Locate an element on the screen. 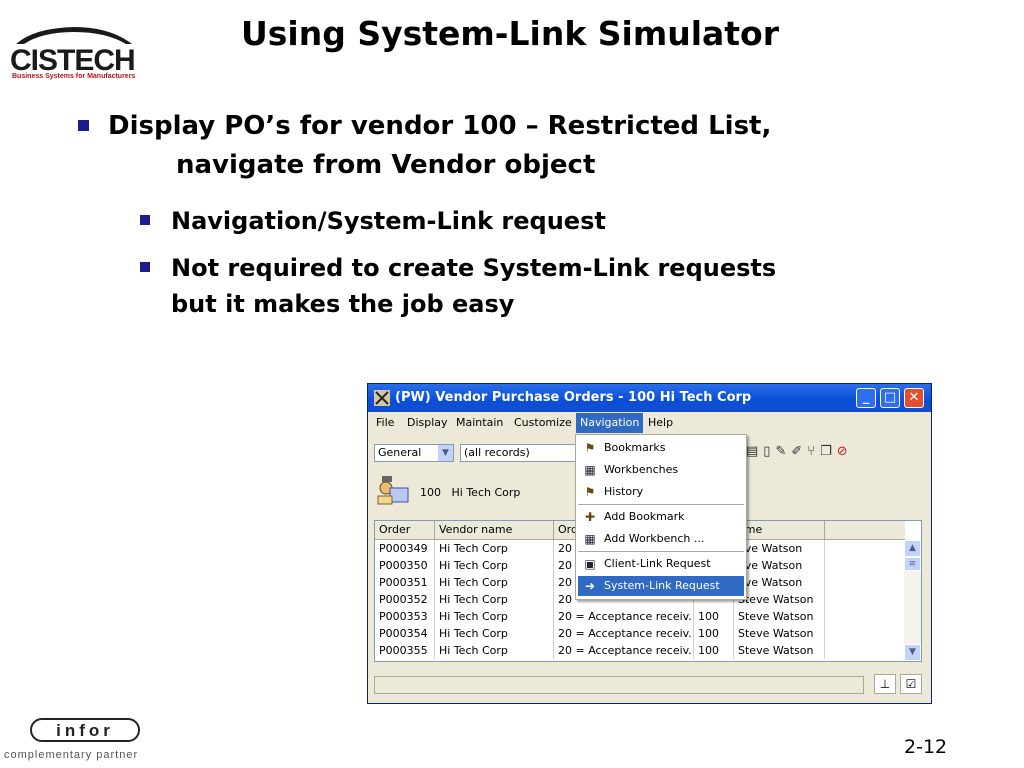  cell-order: P000349 is located at coordinates (405, 548).